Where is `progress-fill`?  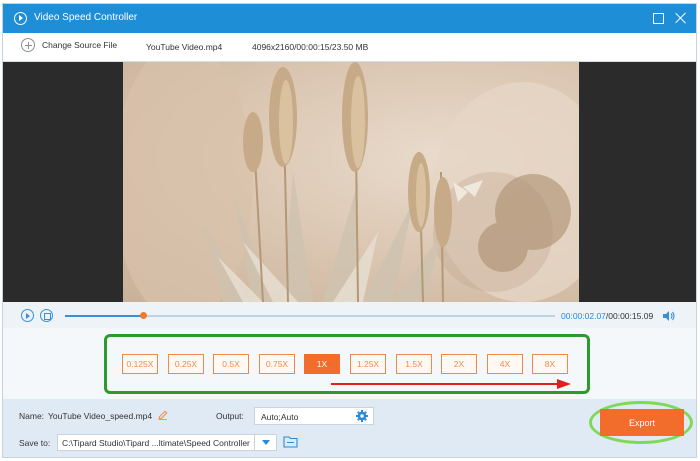 progress-fill is located at coordinates (104, 316).